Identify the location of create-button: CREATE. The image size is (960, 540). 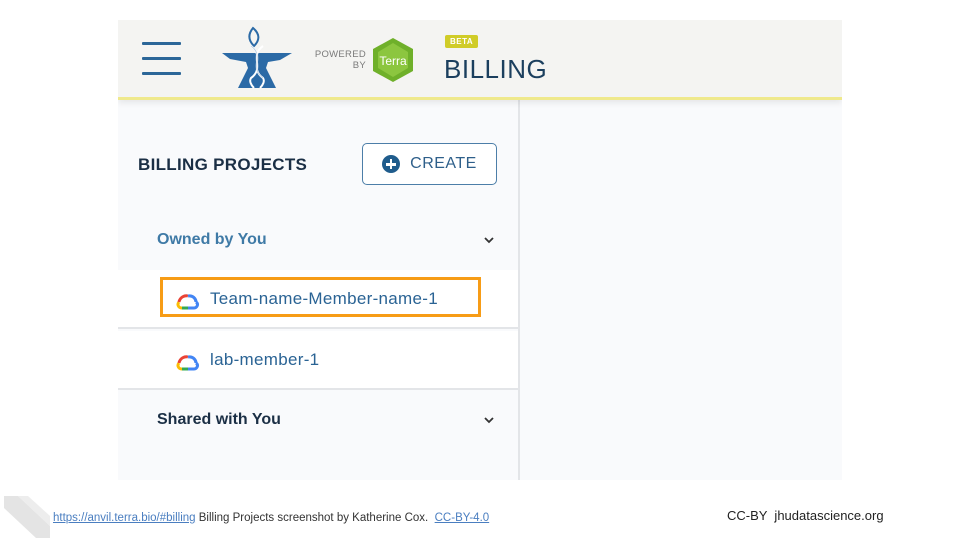
(429, 164).